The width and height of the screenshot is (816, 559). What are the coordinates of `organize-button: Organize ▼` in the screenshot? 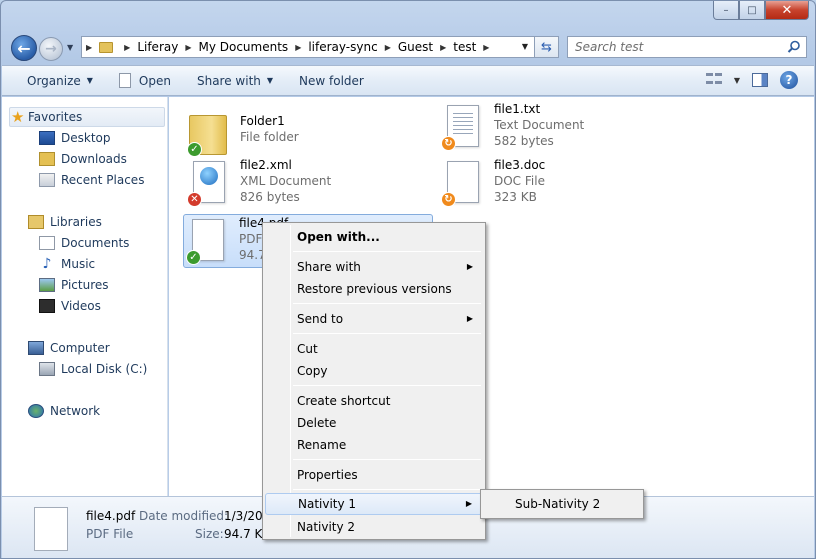 It's located at (60, 81).